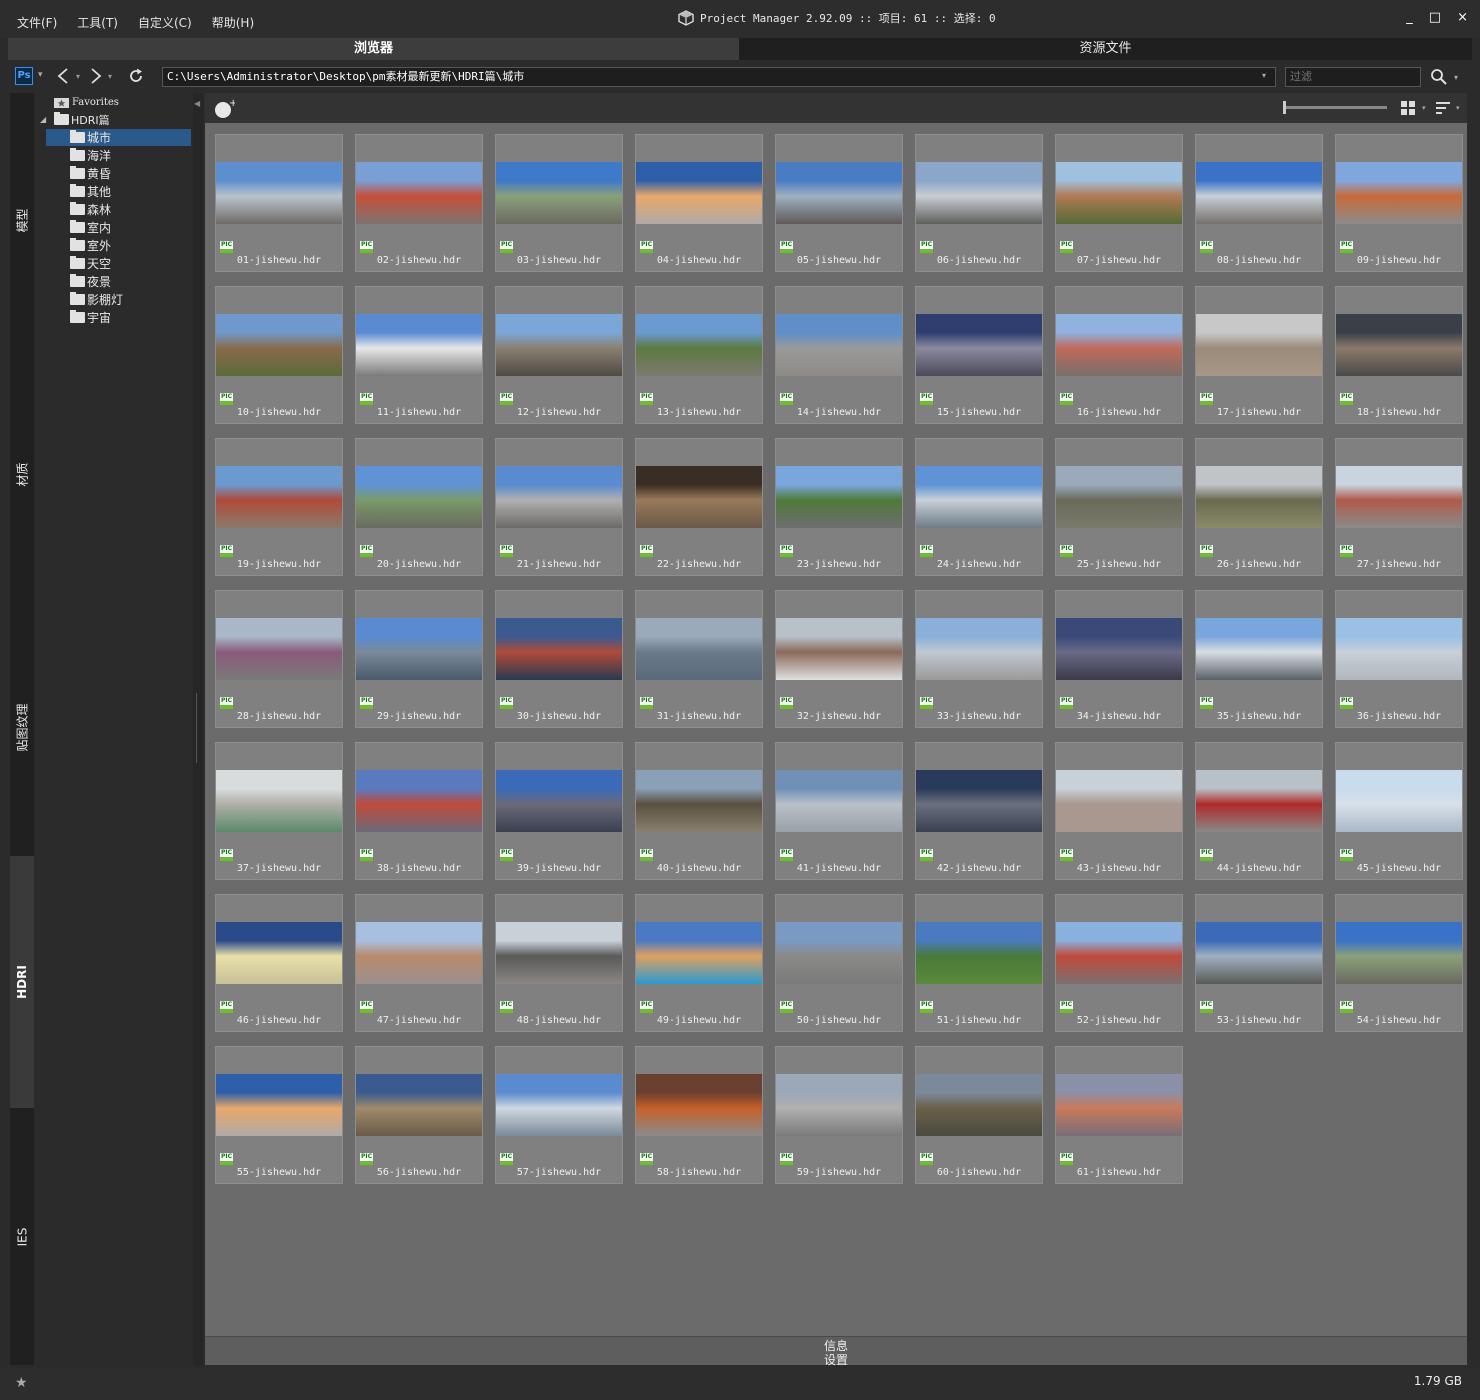 Image resolution: width=1480 pixels, height=1400 pixels. Describe the element at coordinates (1105, 49) in the screenshot. I see `tab-assets: 资源文件` at that location.